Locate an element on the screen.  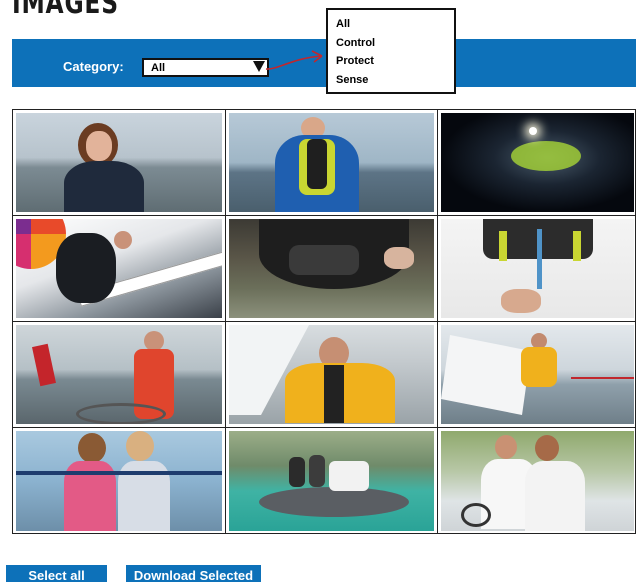
dropdown-option-sense: Sense is located at coordinates (395, 80).